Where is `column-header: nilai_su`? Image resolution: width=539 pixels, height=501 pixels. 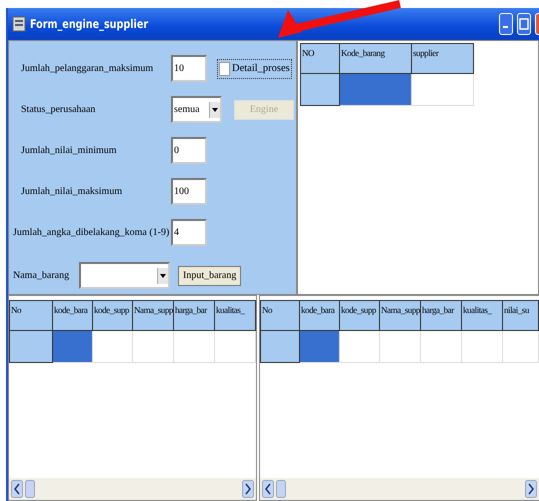
column-header: nilai_su is located at coordinates (521, 315).